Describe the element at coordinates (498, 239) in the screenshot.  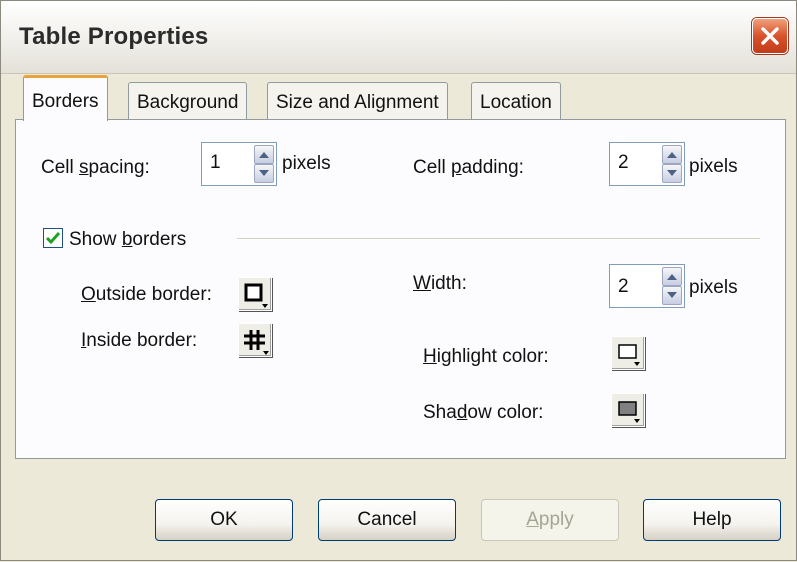
I see `group-separator-line` at that location.